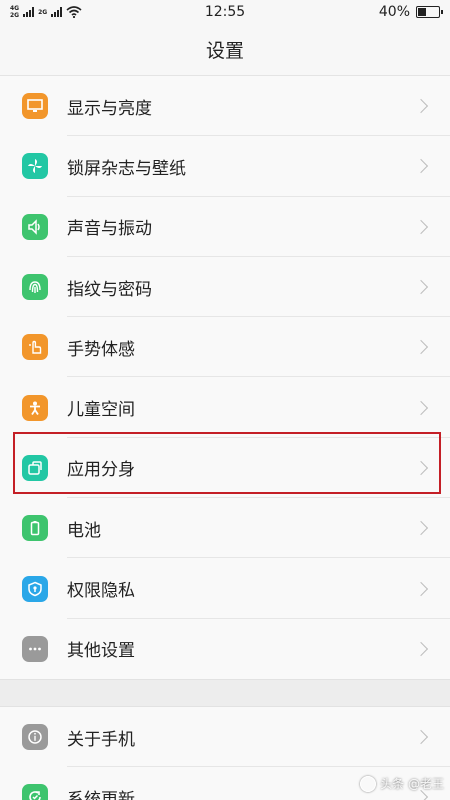 The width and height of the screenshot is (450, 800). I want to click on settings-item-label: 电池, so click(84, 530).